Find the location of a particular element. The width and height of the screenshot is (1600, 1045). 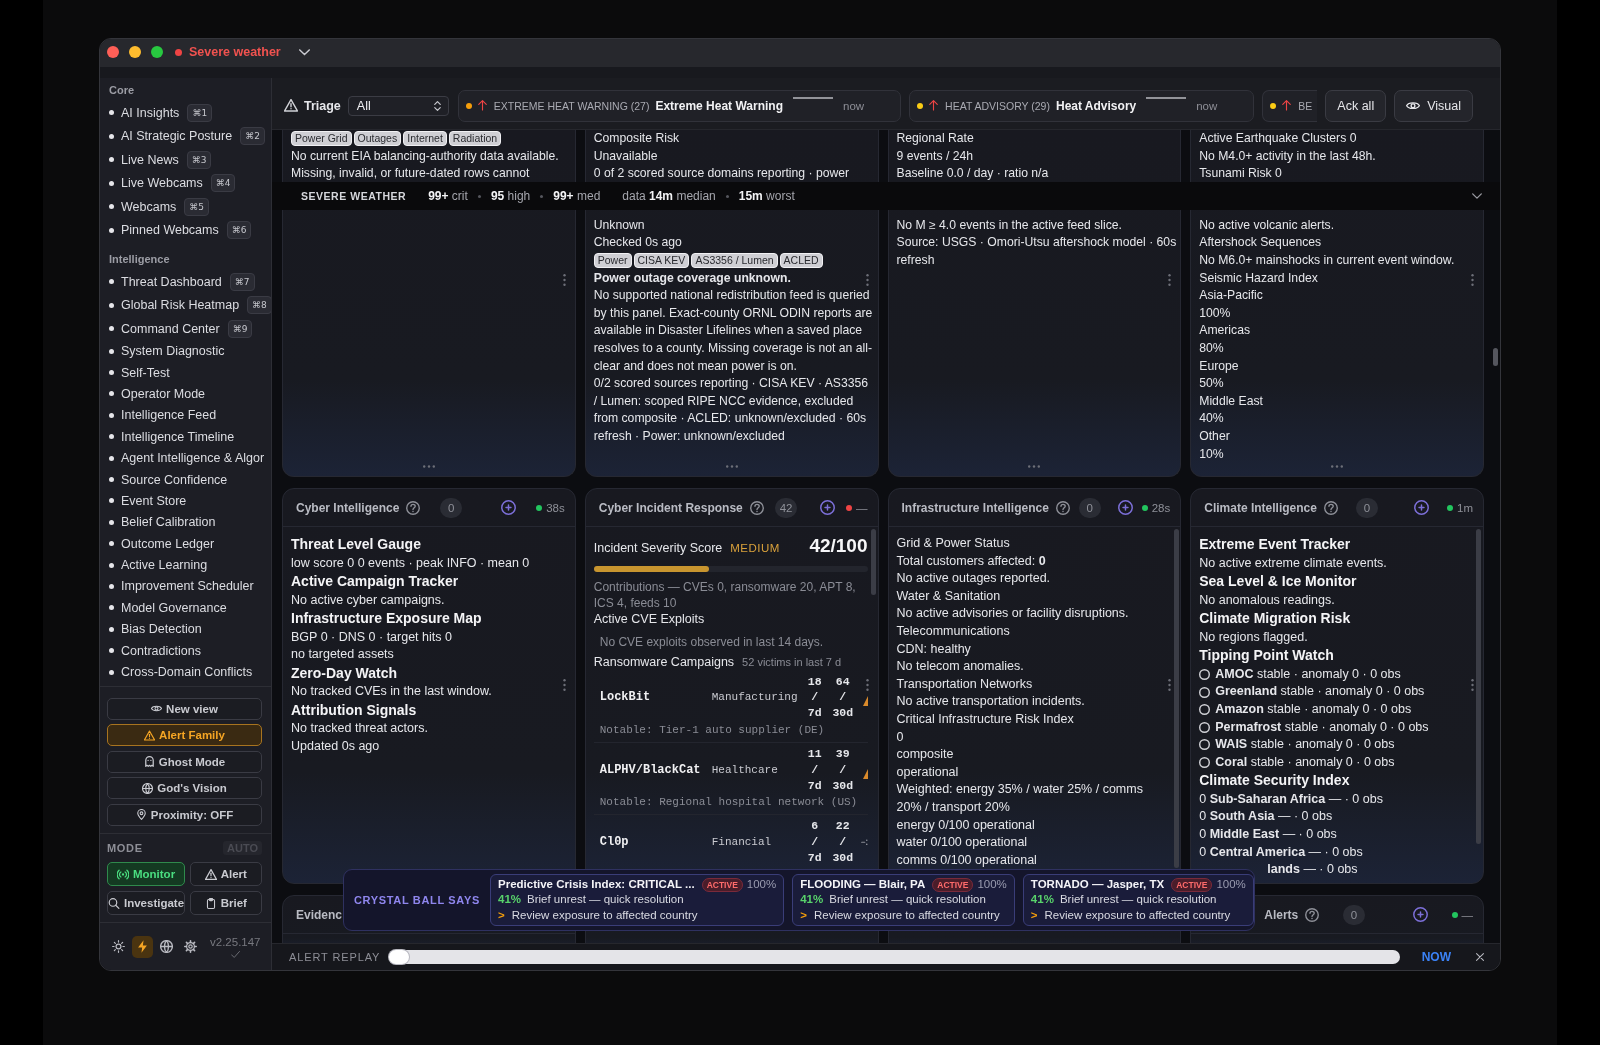

panel-text: No current EIA balancing-authority data available. is located at coordinates (425, 156).